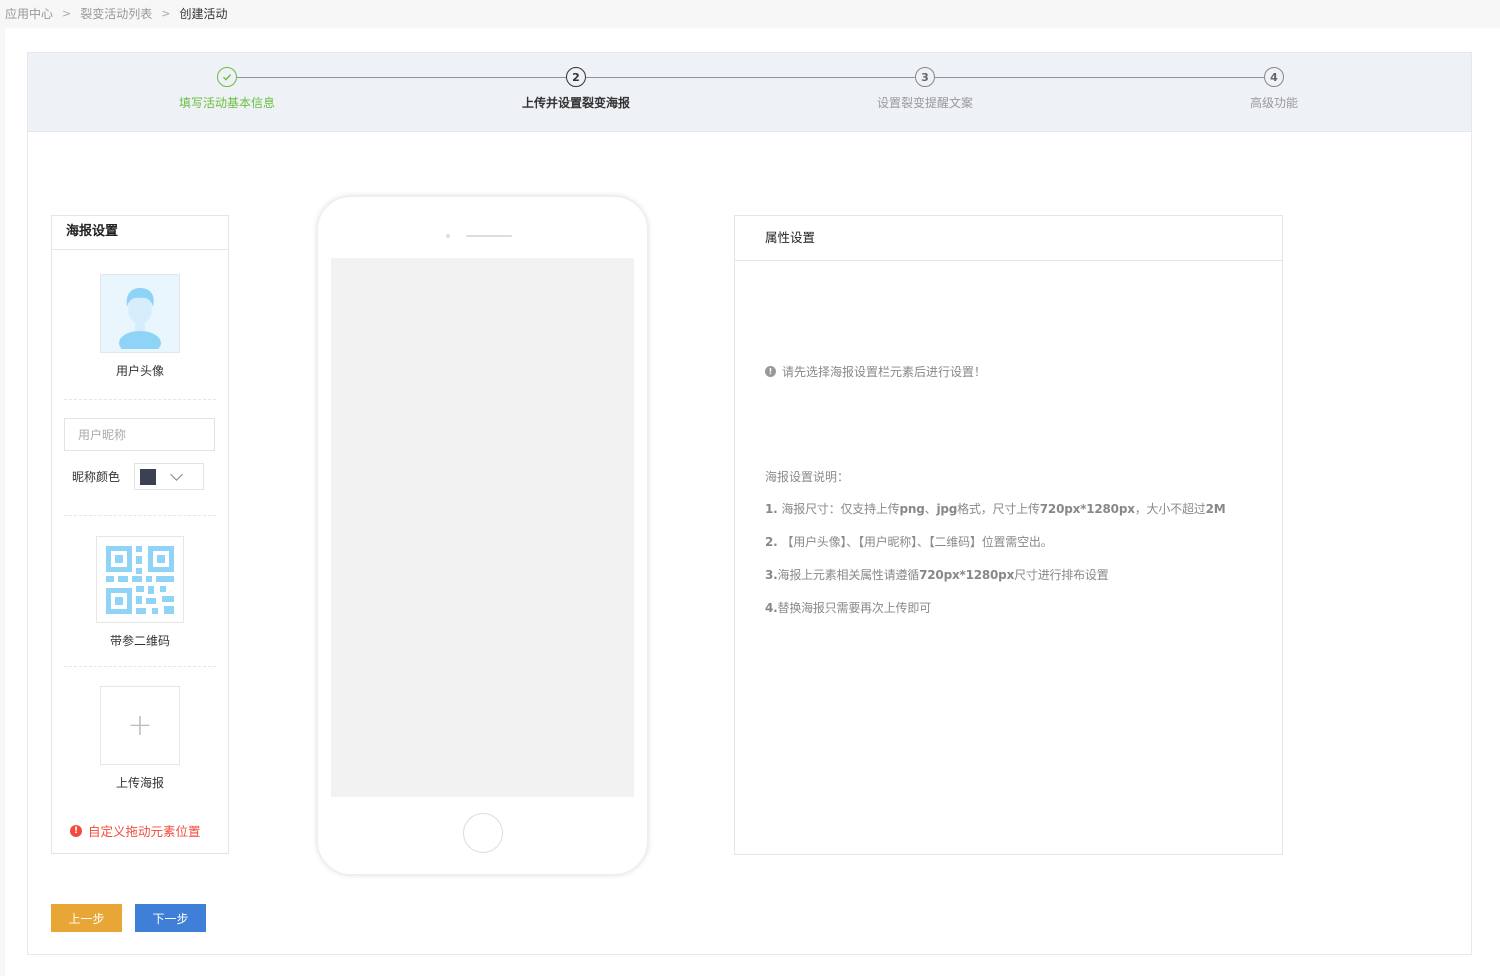 The height and width of the screenshot is (976, 1500). Describe the element at coordinates (203, 13) in the screenshot. I see `breadcrumb-item-current: 创建活动` at that location.